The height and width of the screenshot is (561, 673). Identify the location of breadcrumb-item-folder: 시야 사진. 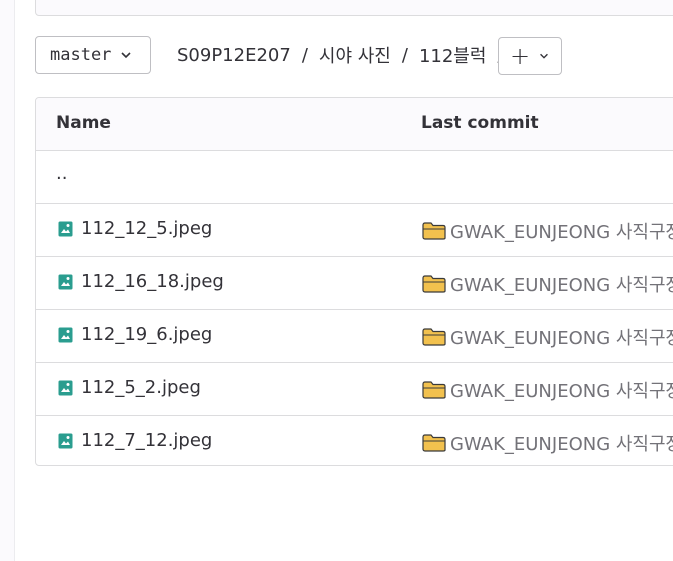
(355, 55).